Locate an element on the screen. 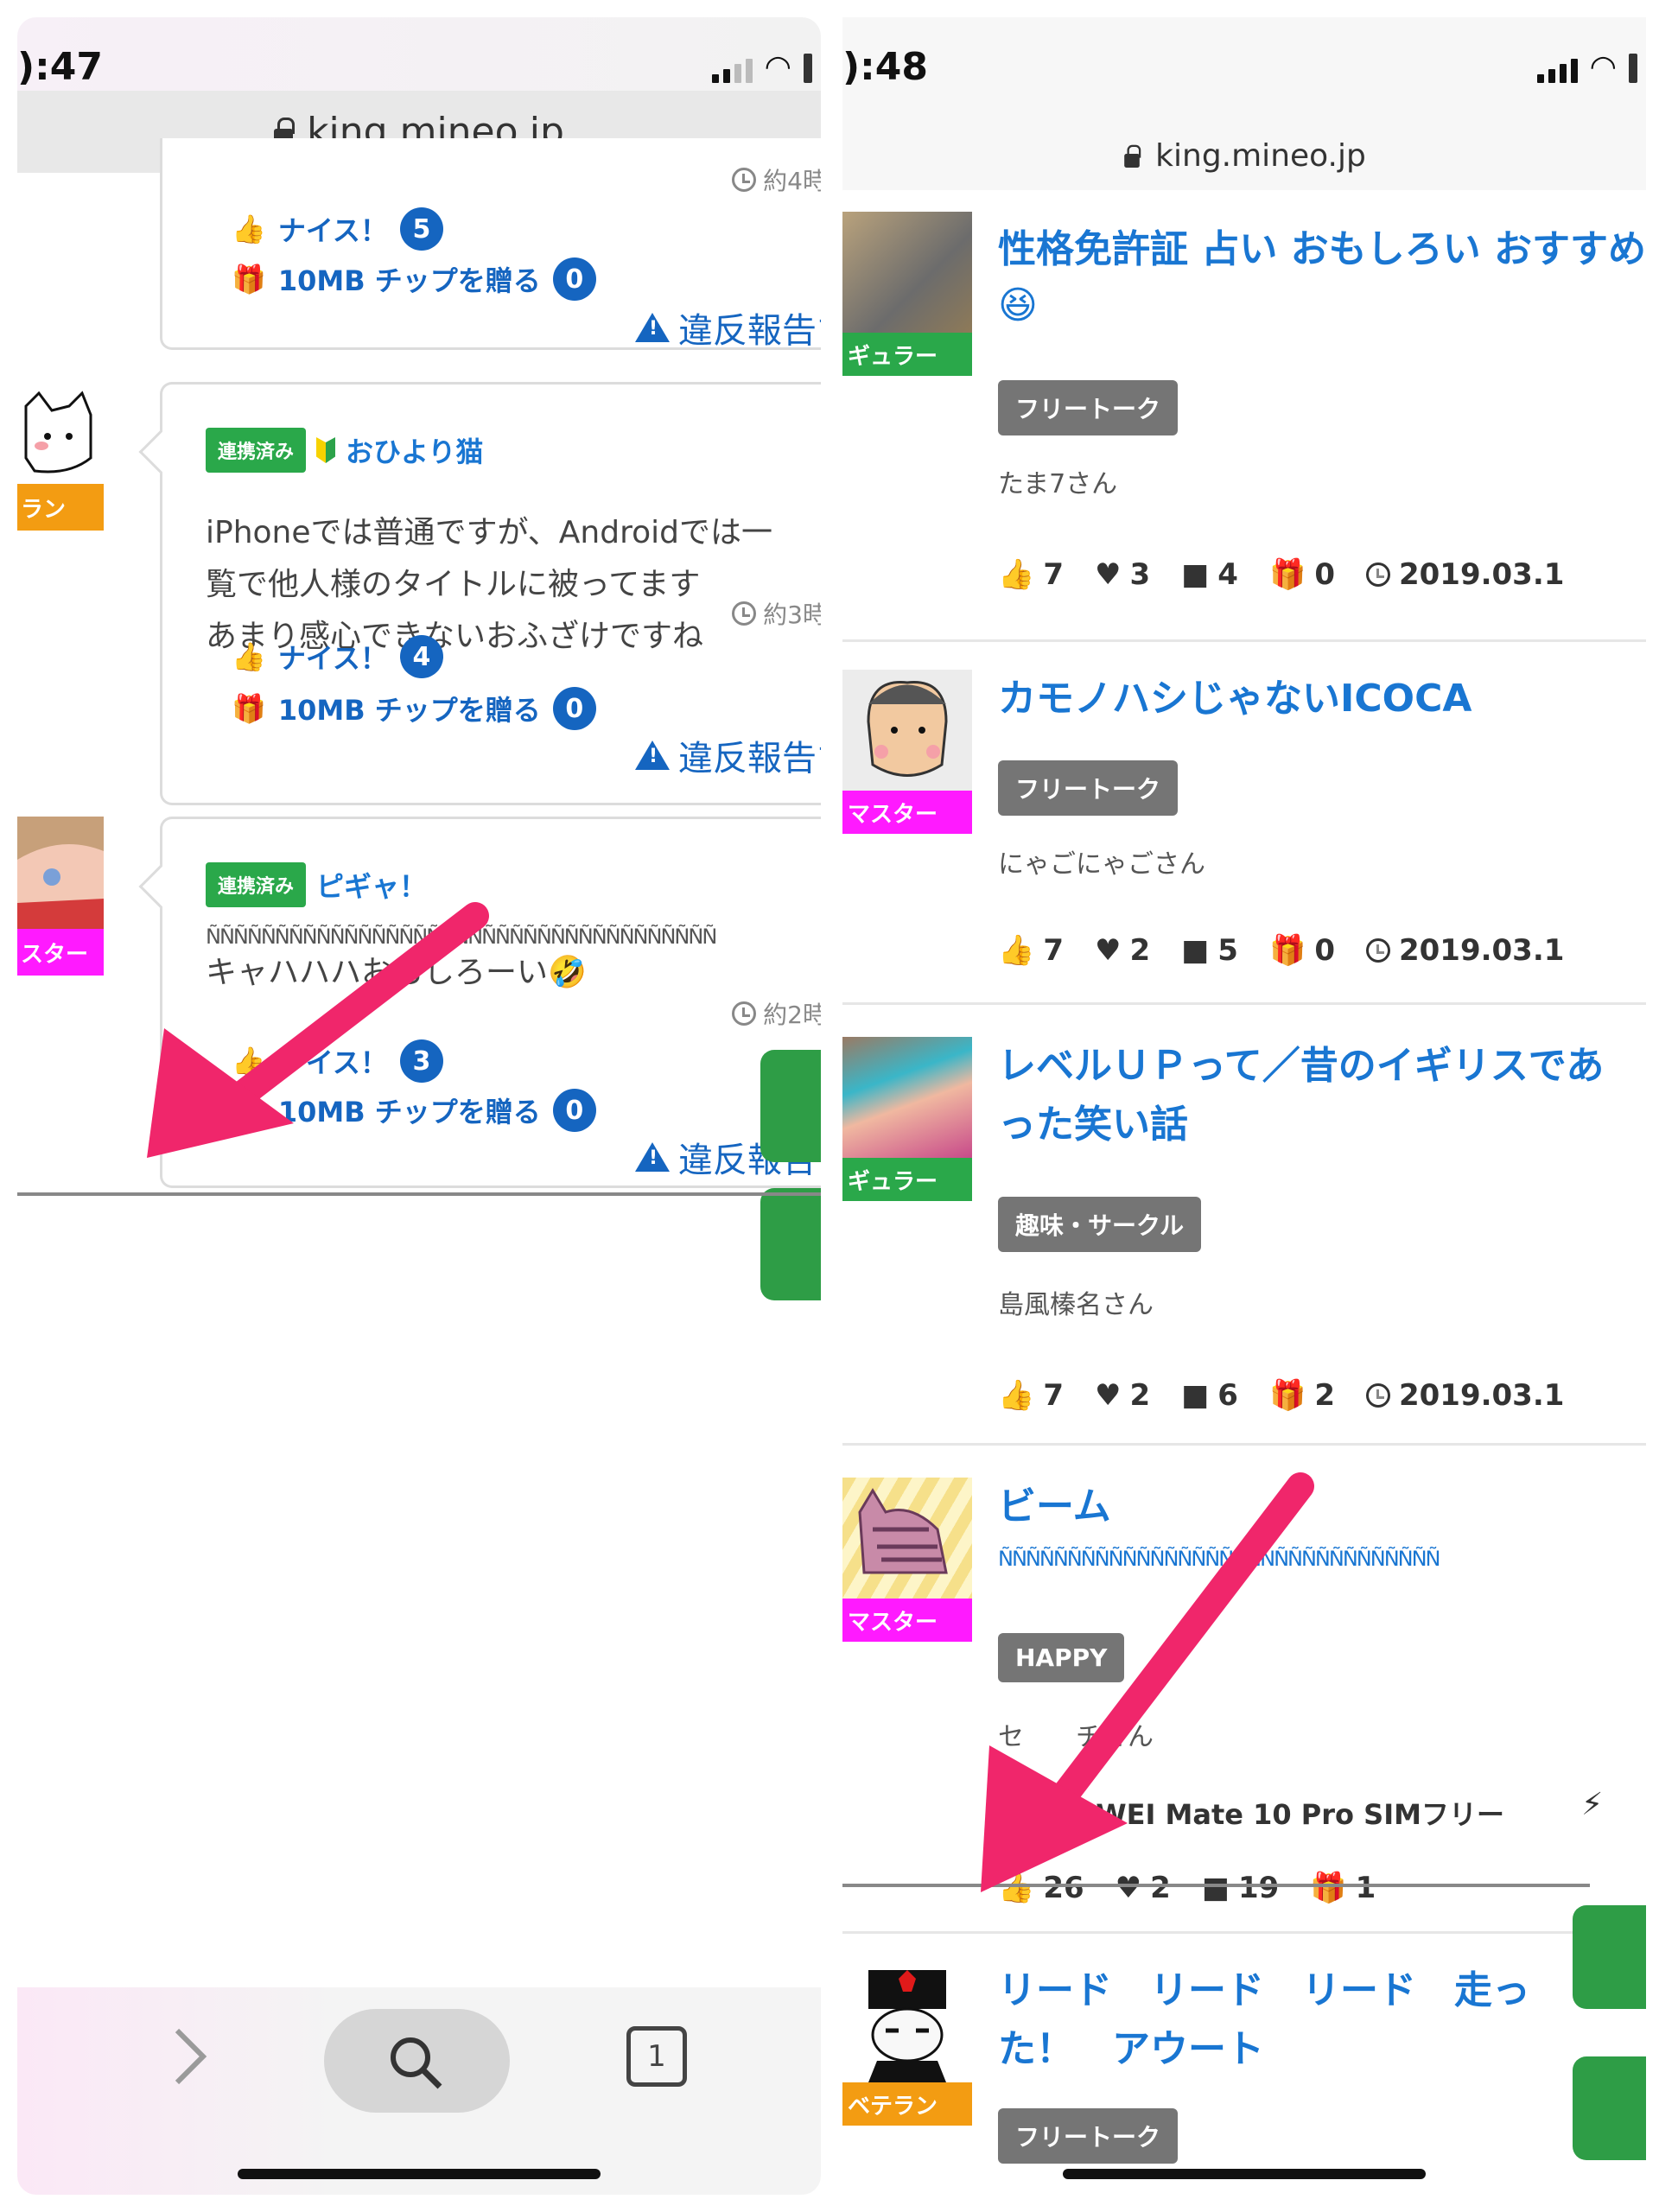  post-title: レベルＵＰって／昔のイギリスであ is located at coordinates (1322, 1066).